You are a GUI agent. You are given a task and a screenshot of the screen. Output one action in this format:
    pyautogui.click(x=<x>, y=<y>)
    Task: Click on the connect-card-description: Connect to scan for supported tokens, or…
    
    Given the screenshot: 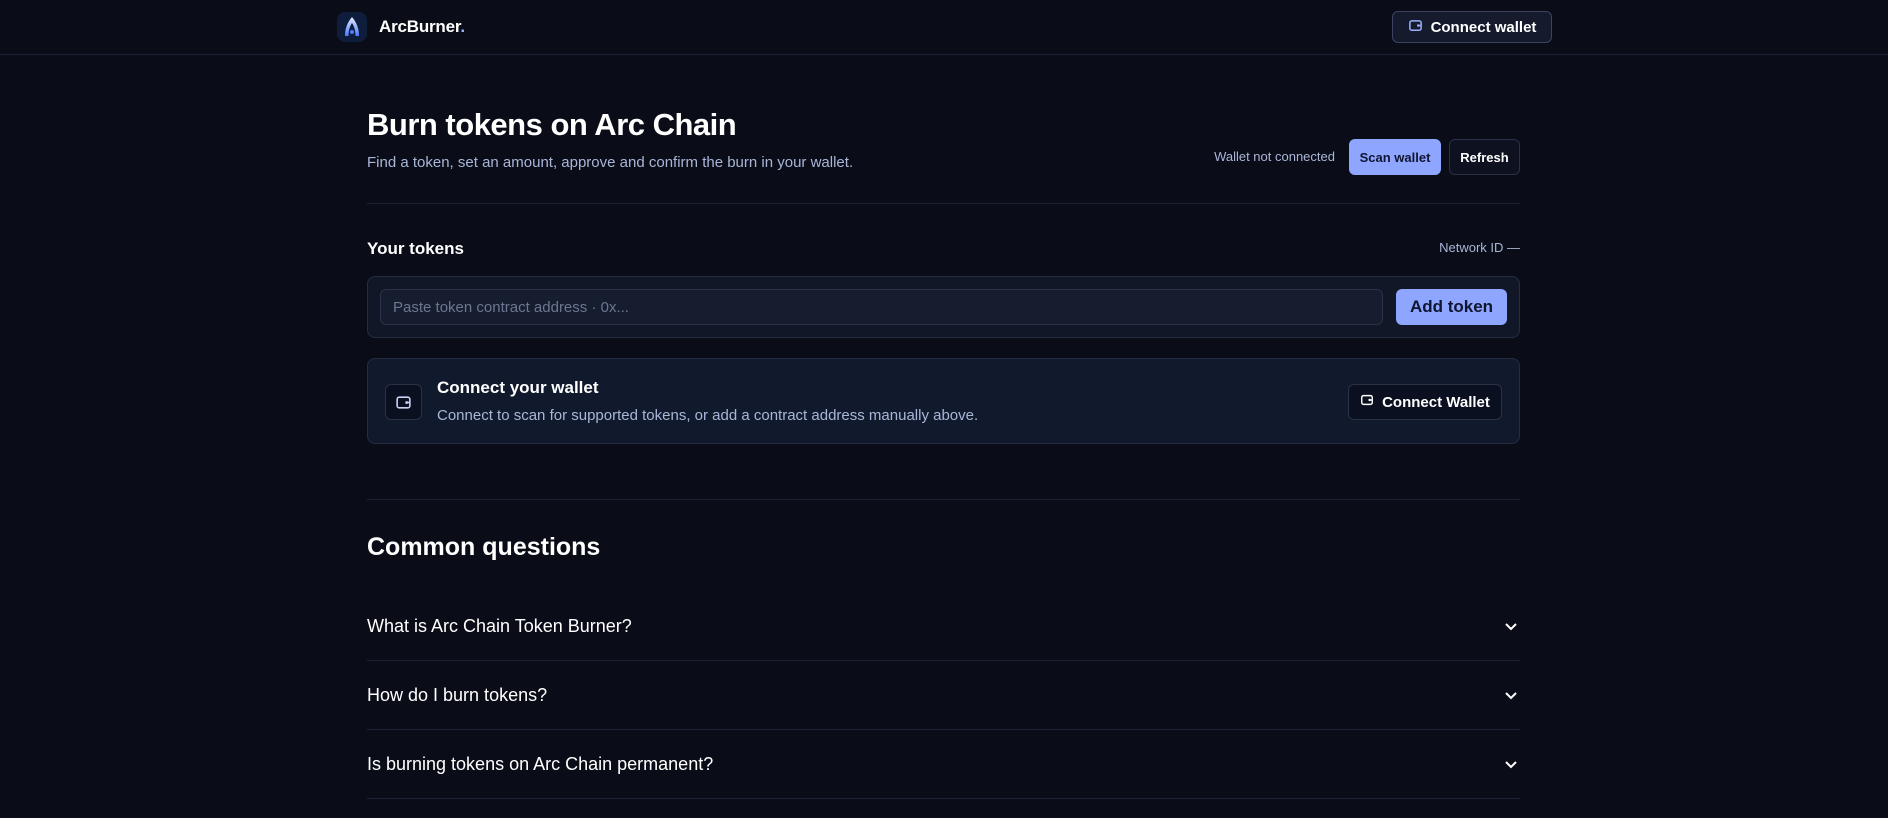 What is the action you would take?
    pyautogui.click(x=708, y=415)
    